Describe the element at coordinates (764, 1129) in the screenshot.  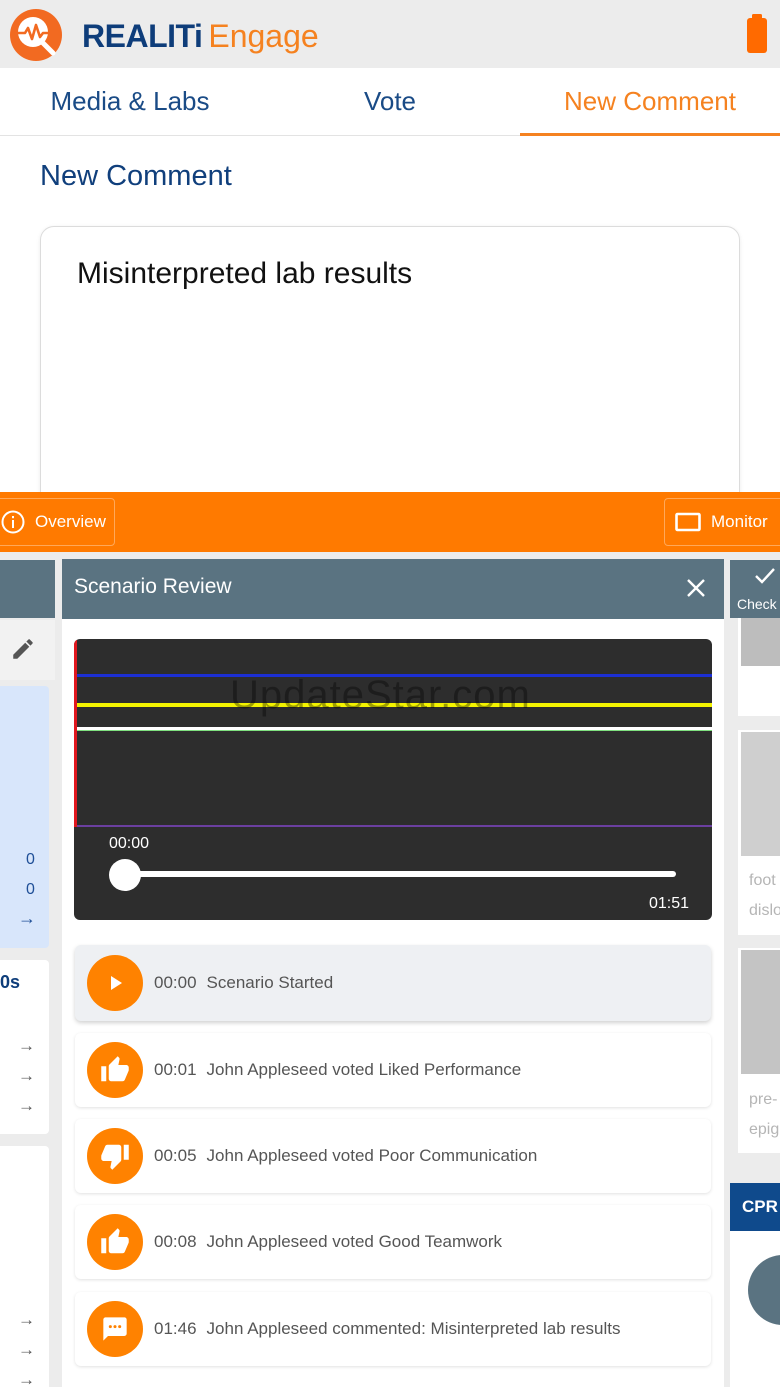
I see `right-card-text: epig` at that location.